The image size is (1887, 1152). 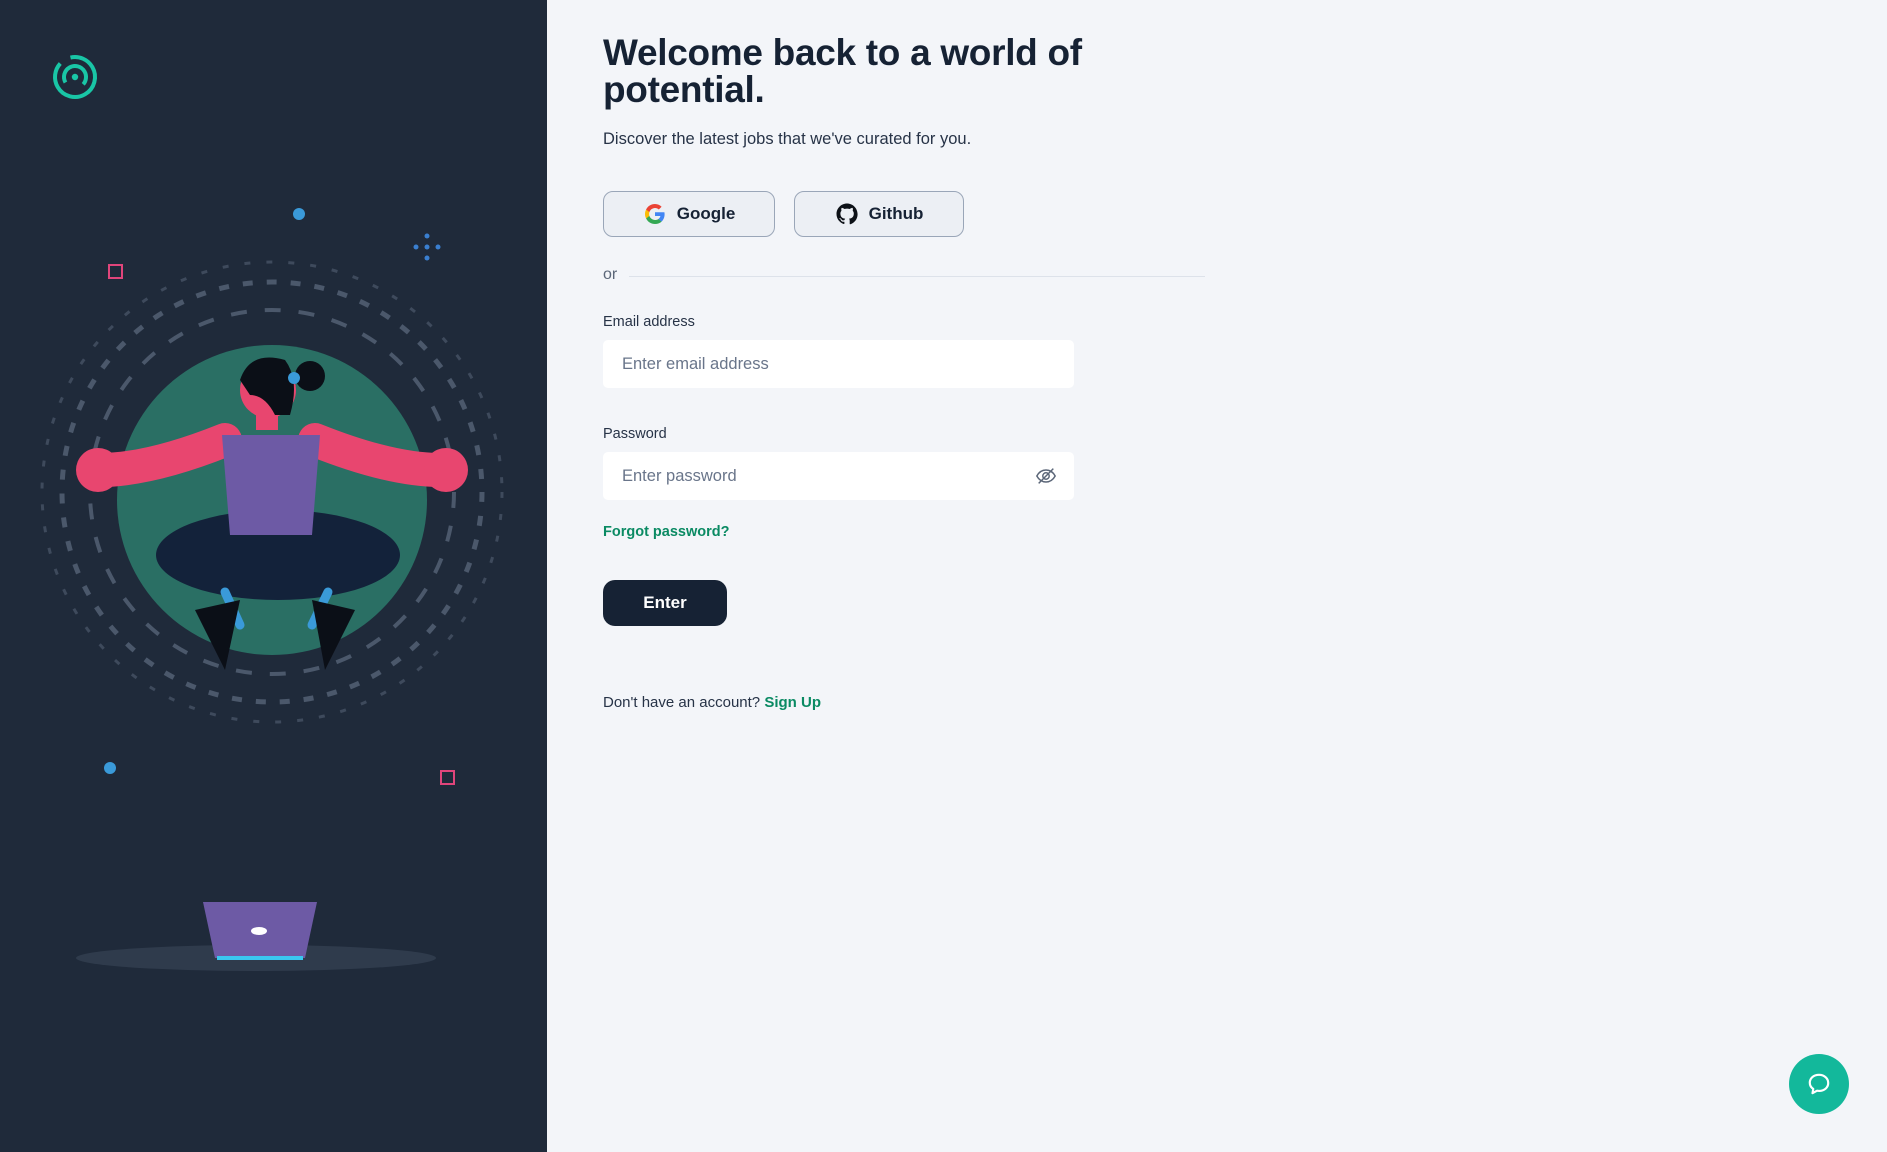 What do you see at coordinates (635, 434) in the screenshot?
I see `password-label: Password` at bounding box center [635, 434].